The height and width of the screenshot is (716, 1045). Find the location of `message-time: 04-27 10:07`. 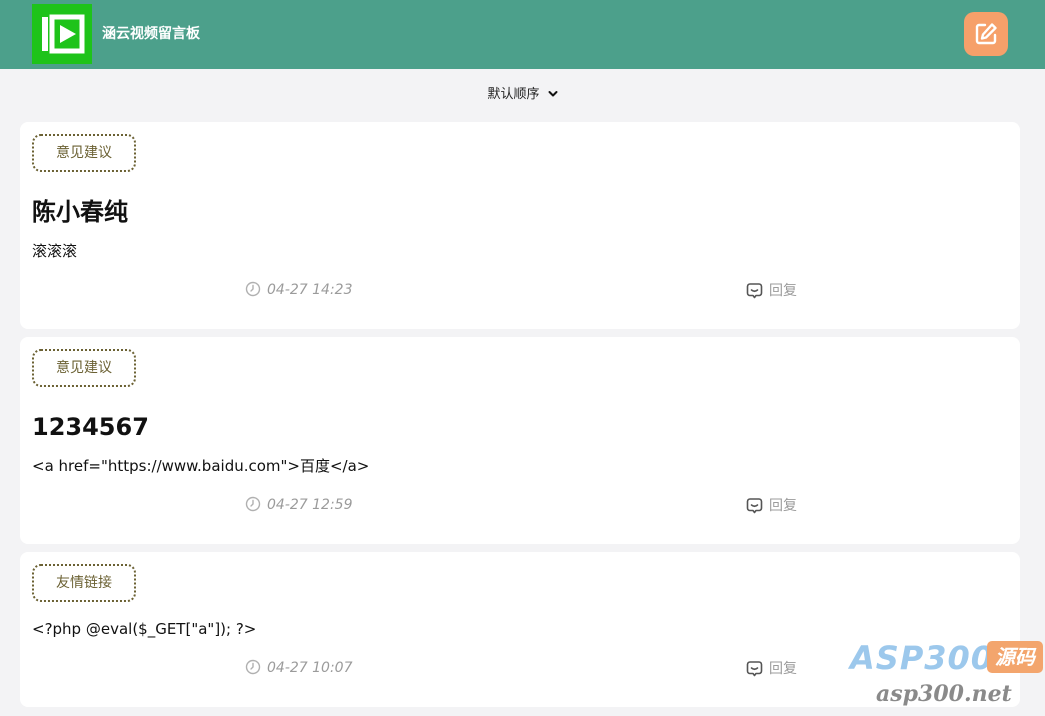

message-time: 04-27 10:07 is located at coordinates (298, 668).